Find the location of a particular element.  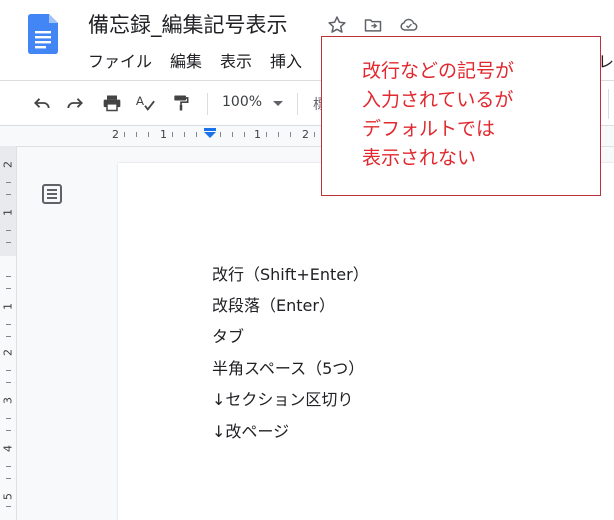

doc-line: タブ is located at coordinates (228, 335).